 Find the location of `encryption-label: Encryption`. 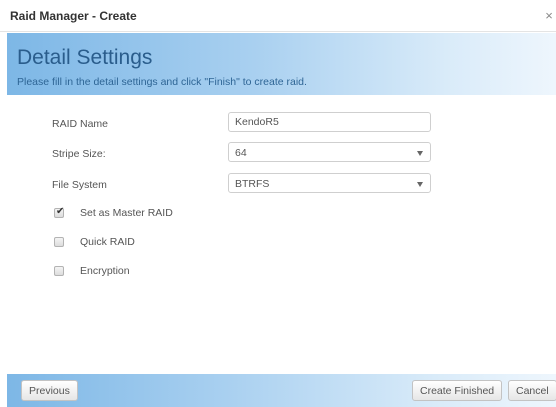

encryption-label: Encryption is located at coordinates (105, 271).